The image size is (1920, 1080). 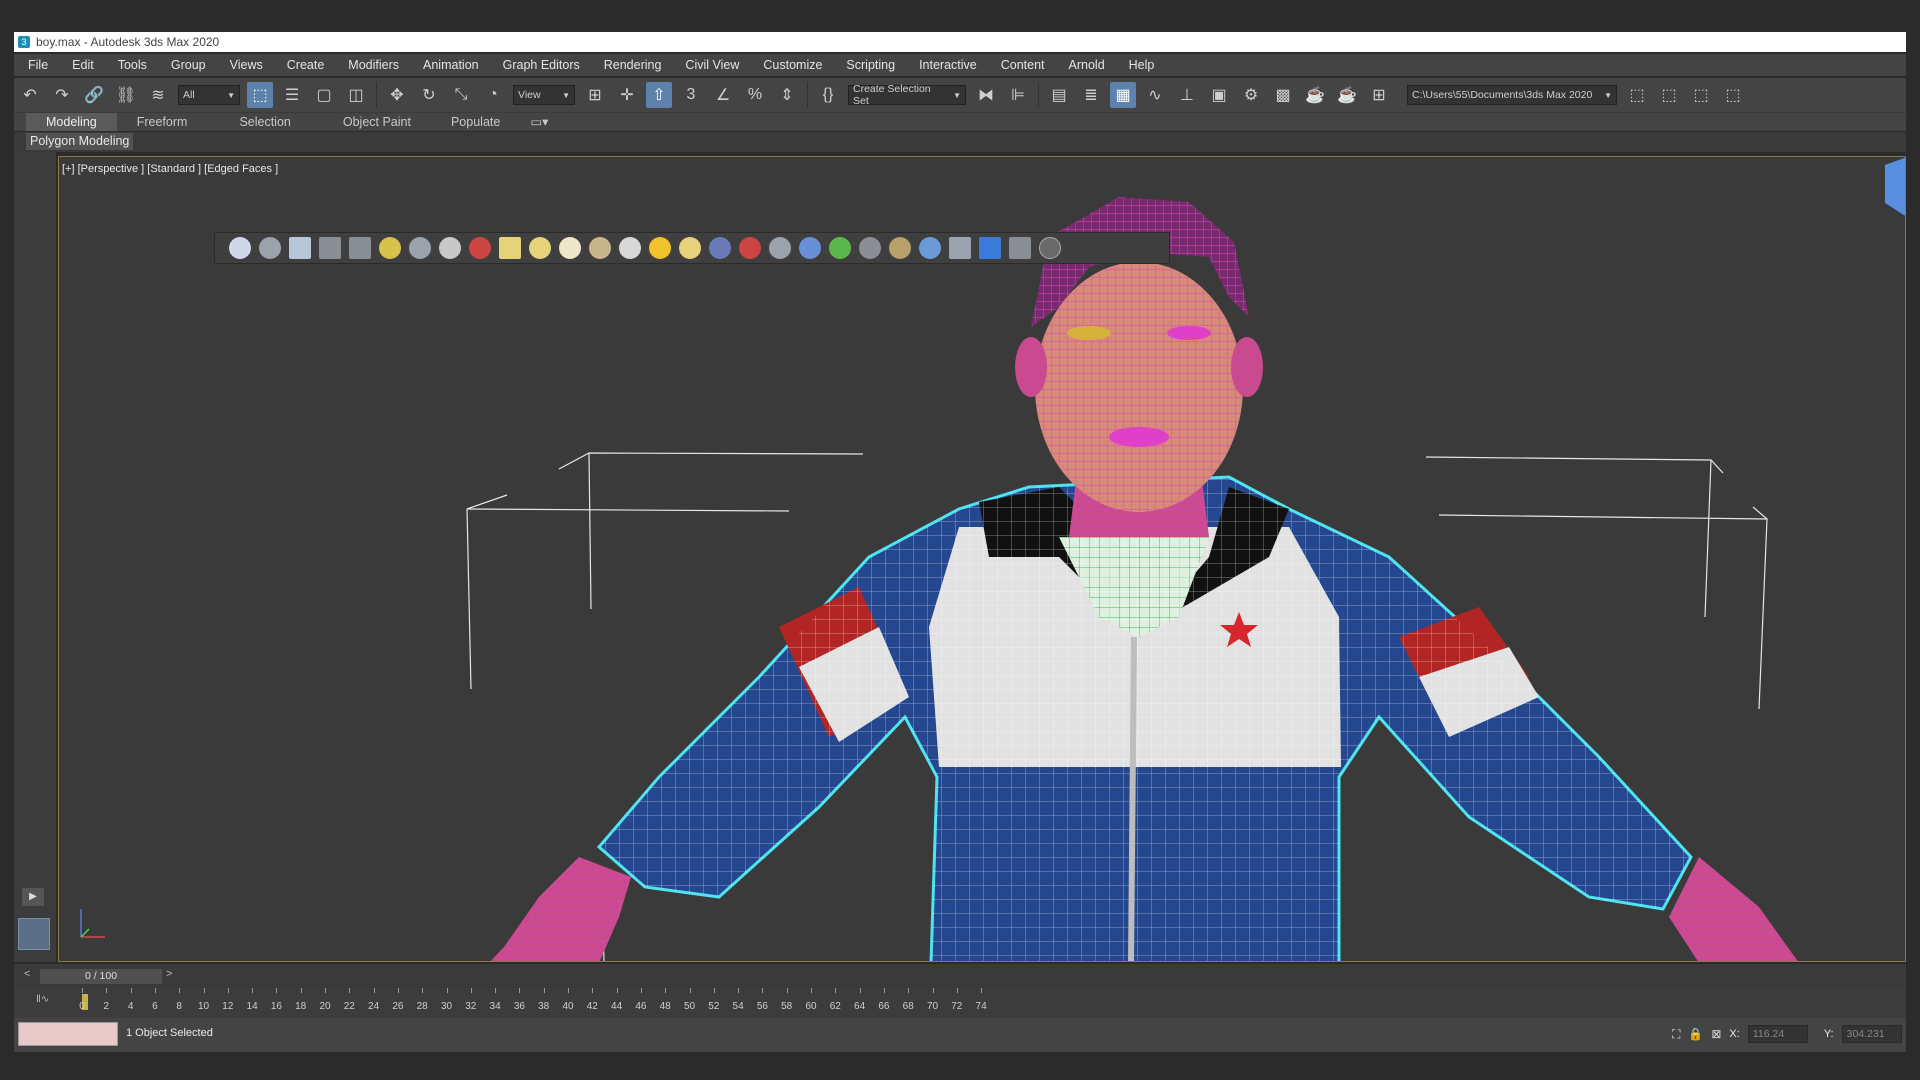 I want to click on dome-icon, so click(x=540, y=248).